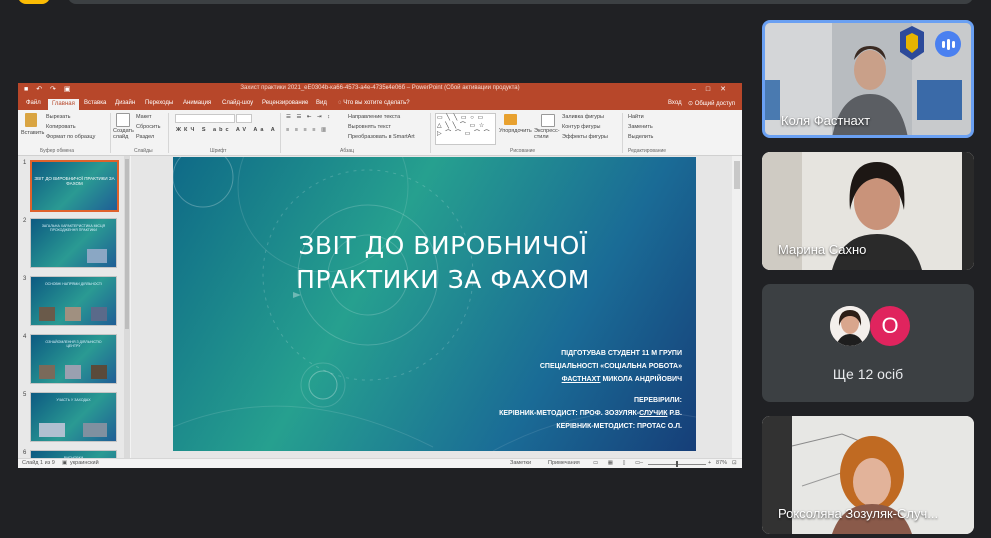  What do you see at coordinates (677, 464) in the screenshot?
I see `zoom-slider-thumb` at bounding box center [677, 464].